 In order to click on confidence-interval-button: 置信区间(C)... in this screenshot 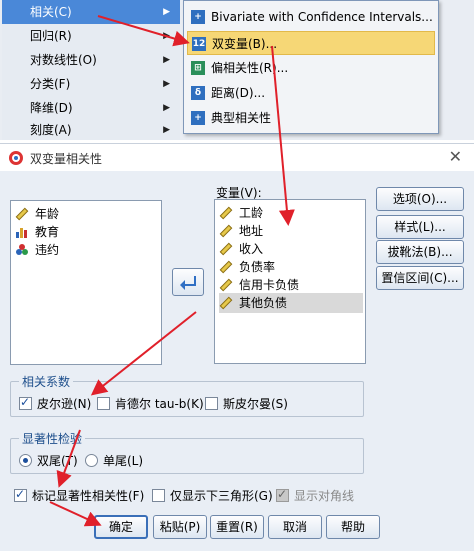, I will do `click(420, 278)`.